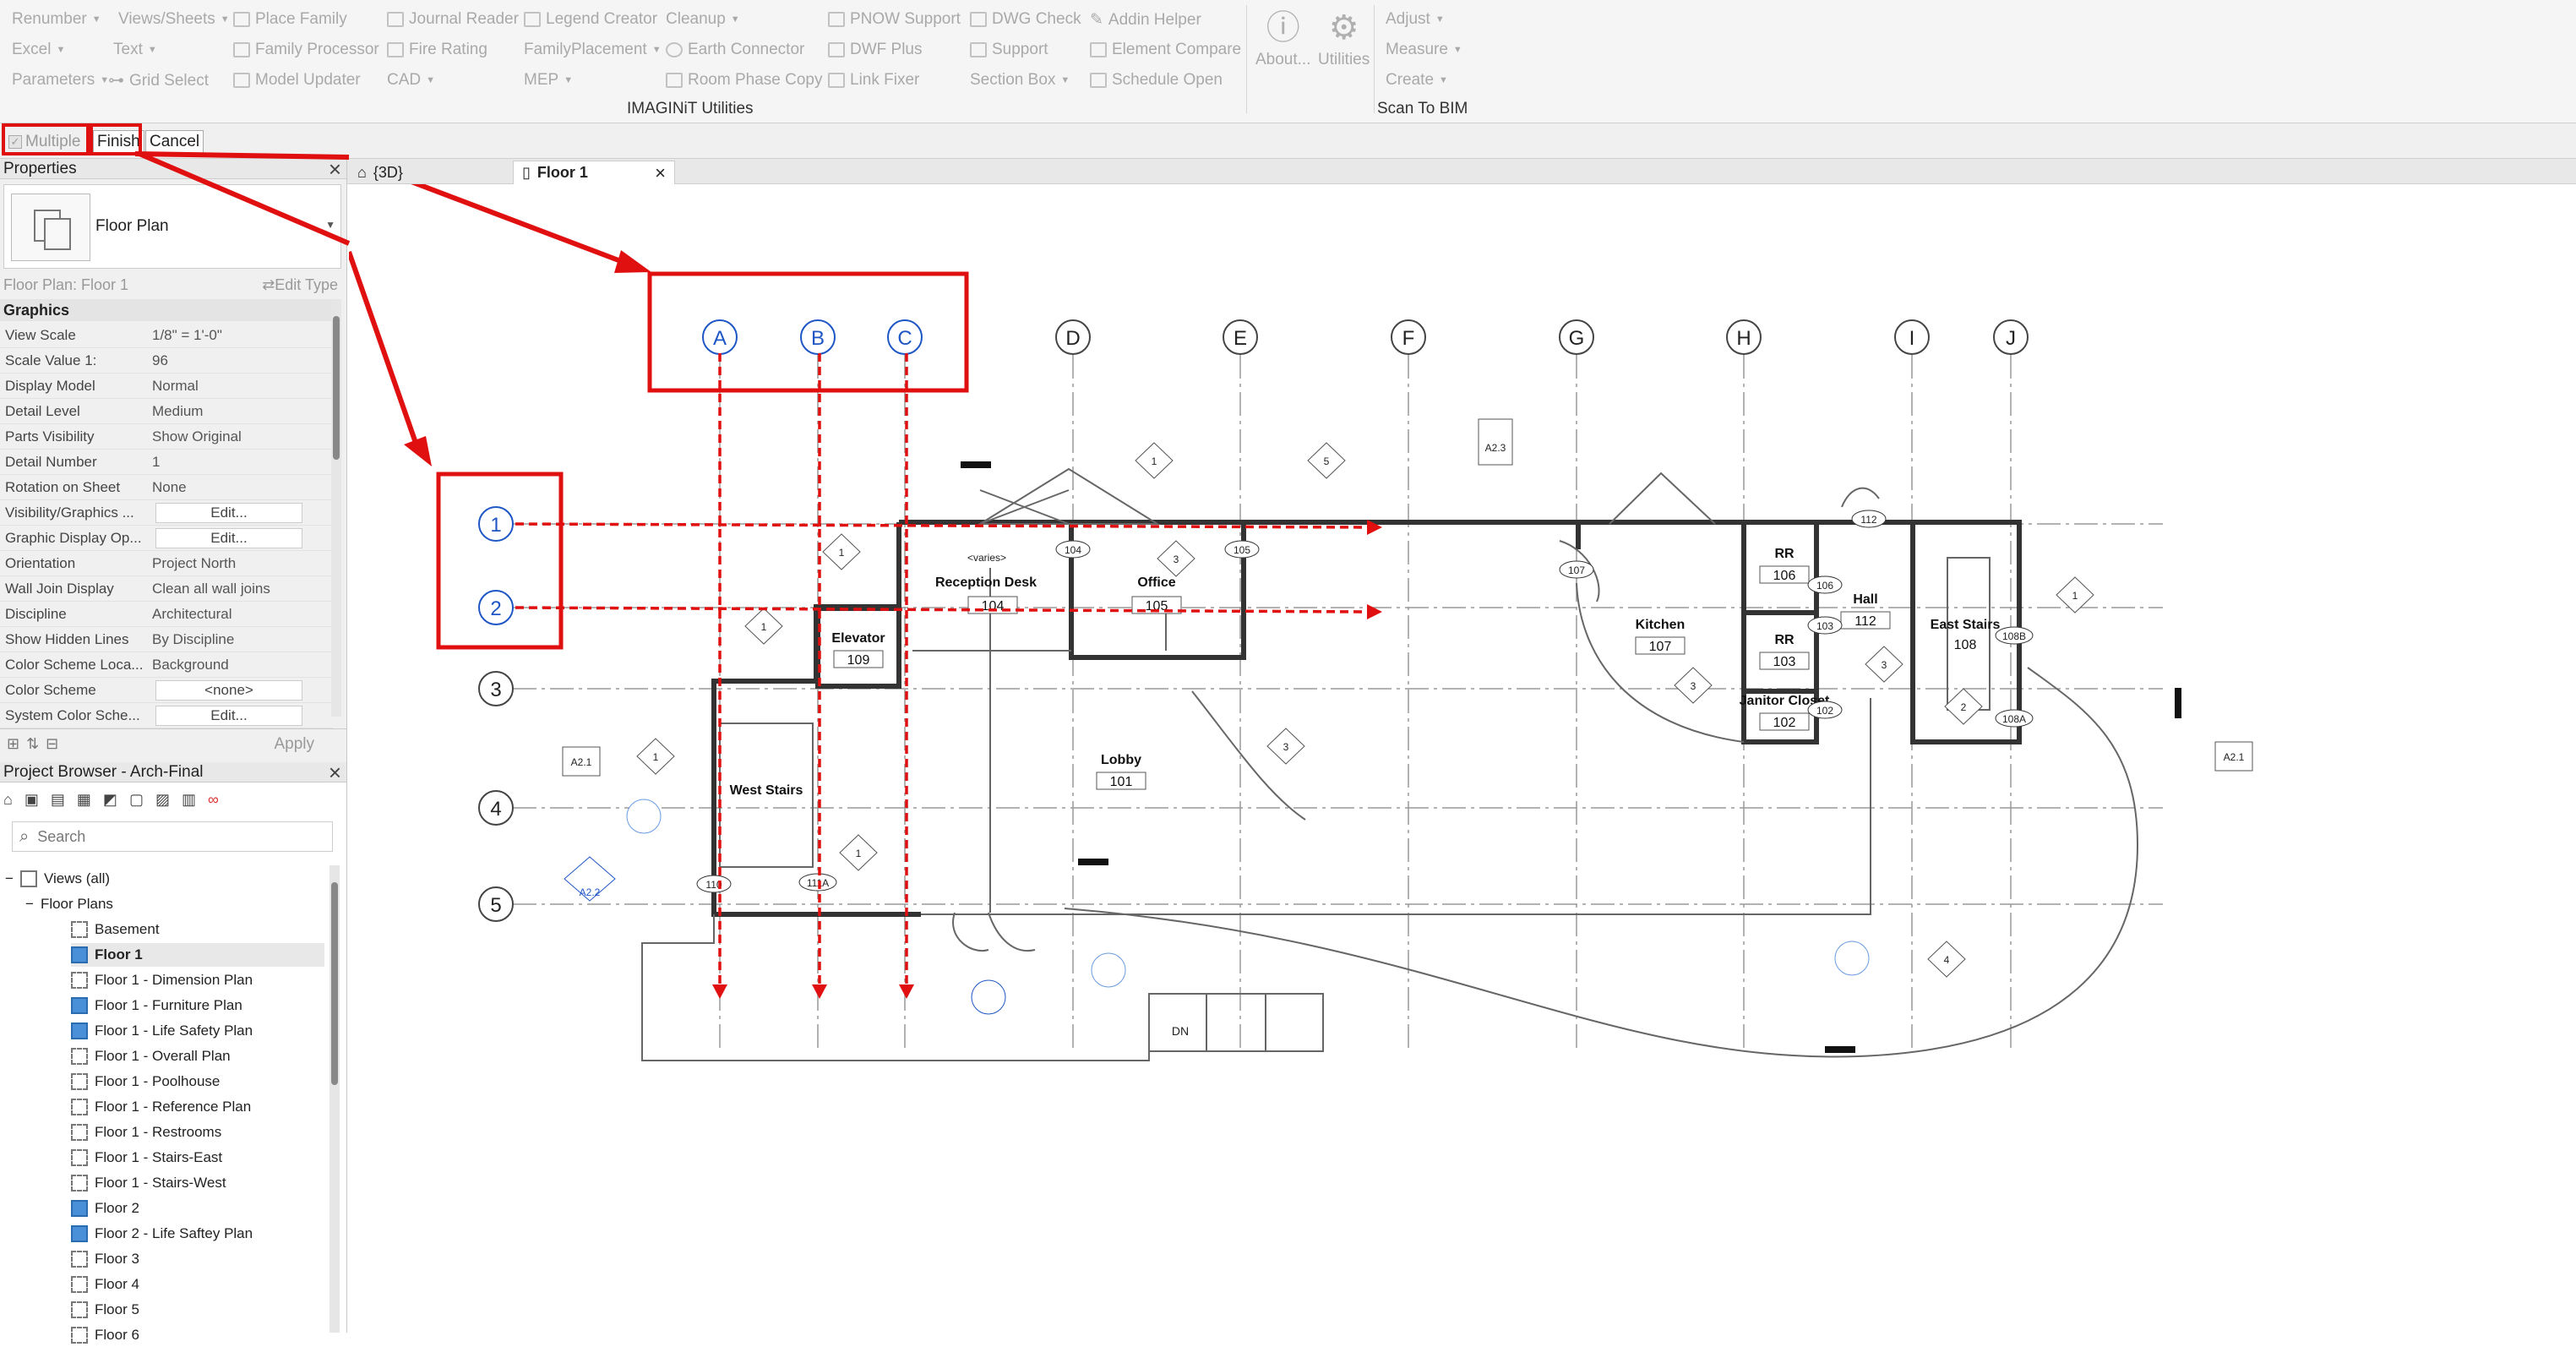 Image resolution: width=2576 pixels, height=1347 pixels. What do you see at coordinates (1009, 50) in the screenshot?
I see `support-button: Support` at bounding box center [1009, 50].